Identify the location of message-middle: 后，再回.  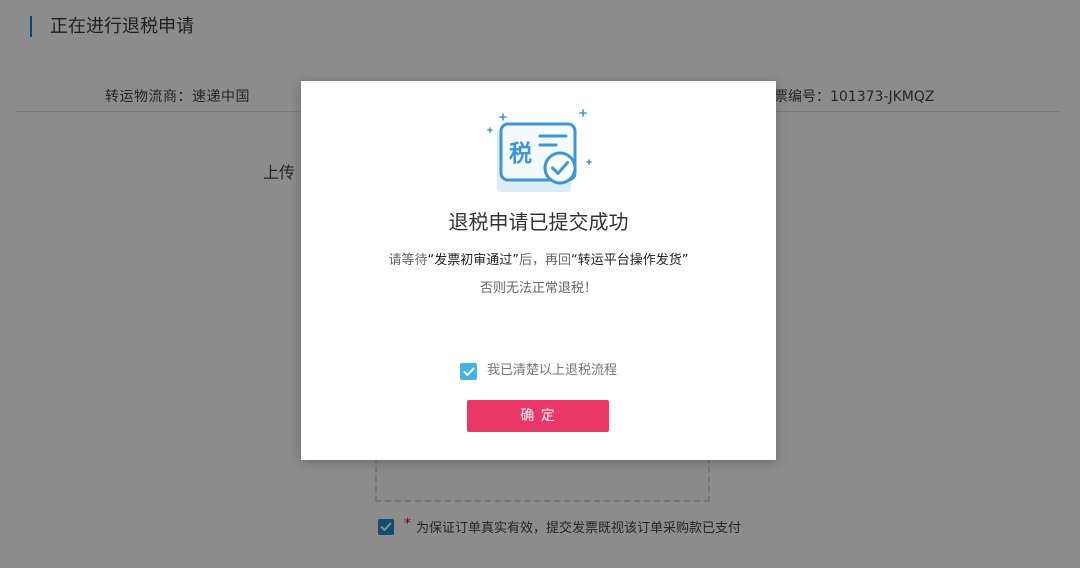
(545, 260).